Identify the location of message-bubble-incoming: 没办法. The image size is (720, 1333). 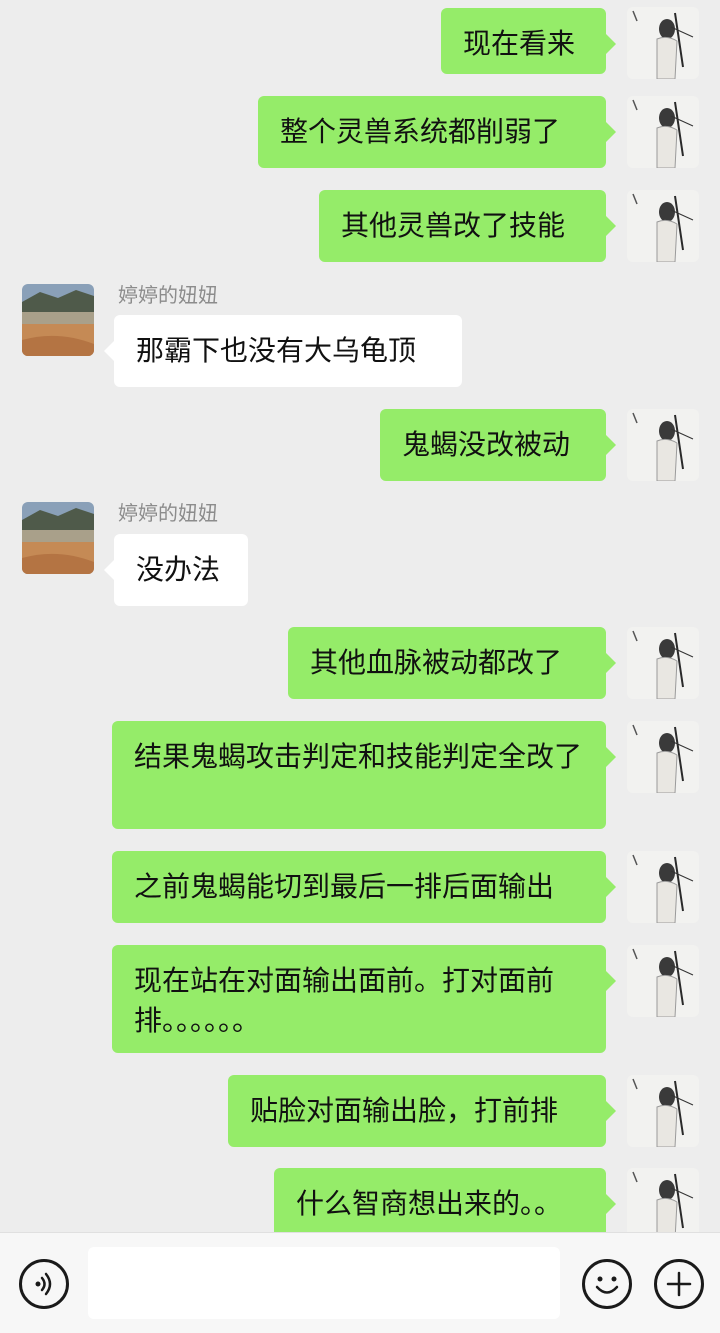
(176, 570).